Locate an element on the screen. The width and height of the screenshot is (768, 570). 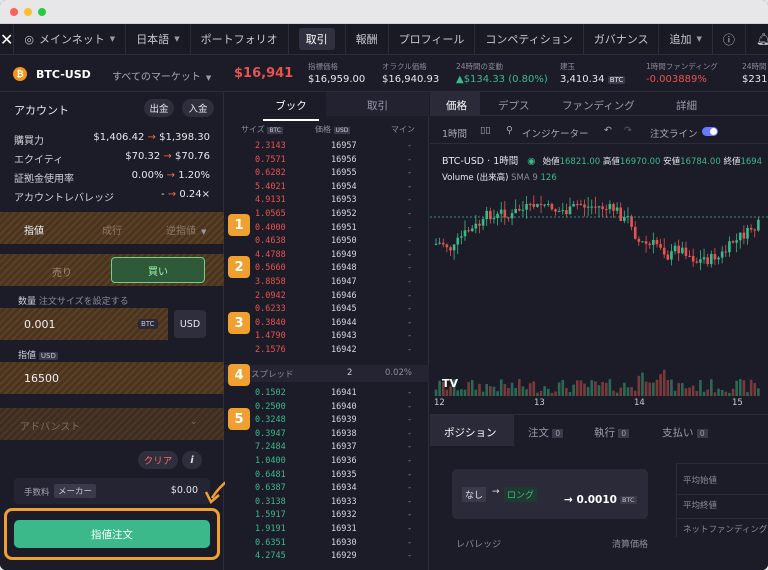
ask-row: 4.9131 16953 - is located at coordinates (327, 201).